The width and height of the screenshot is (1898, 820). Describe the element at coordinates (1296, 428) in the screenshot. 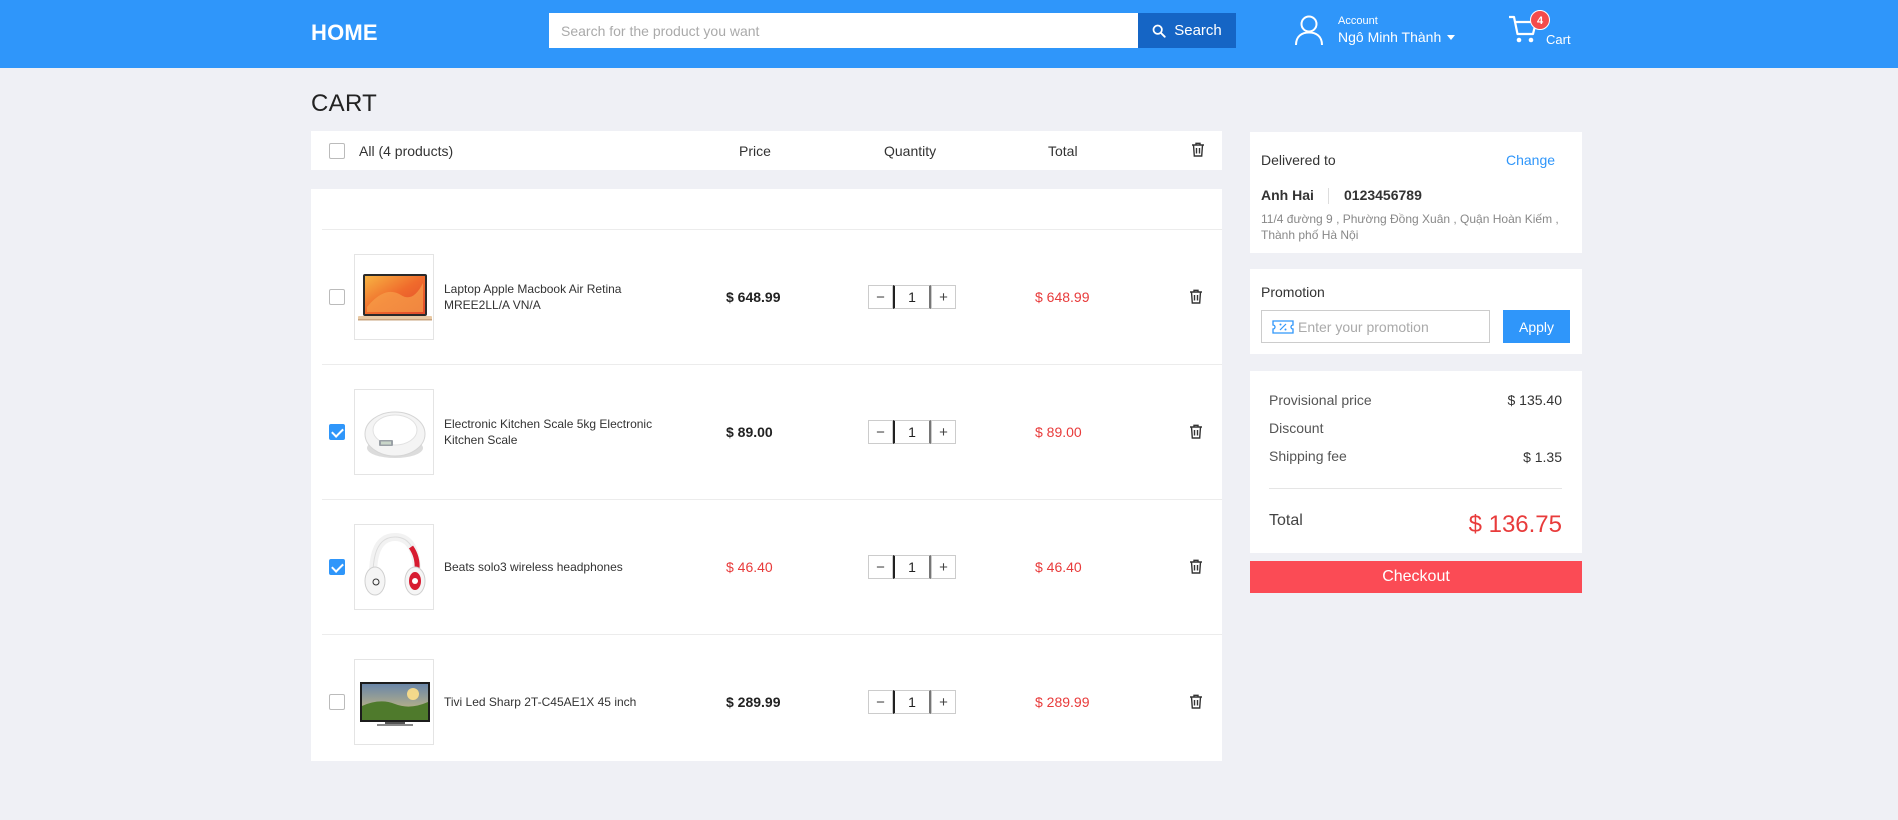

I see `discount-label: Discount` at that location.